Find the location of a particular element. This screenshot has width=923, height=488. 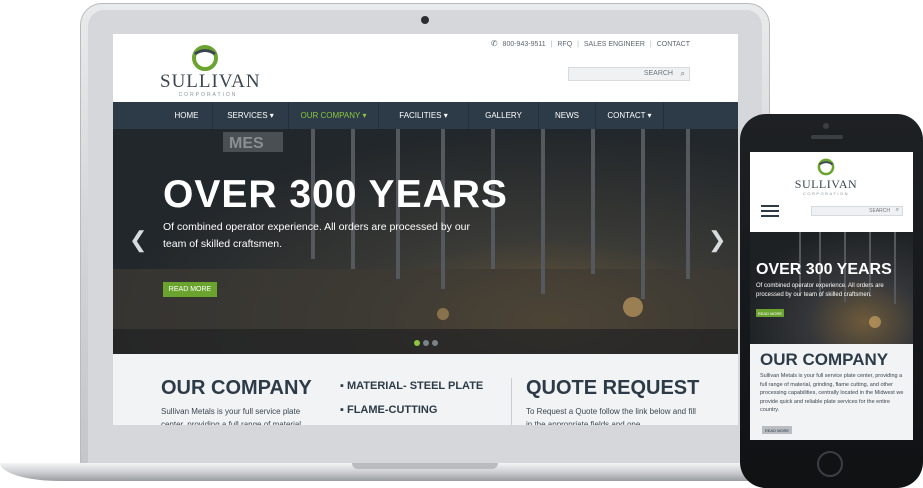

nav-item-contact: CONTACT ▾ is located at coordinates (630, 115).